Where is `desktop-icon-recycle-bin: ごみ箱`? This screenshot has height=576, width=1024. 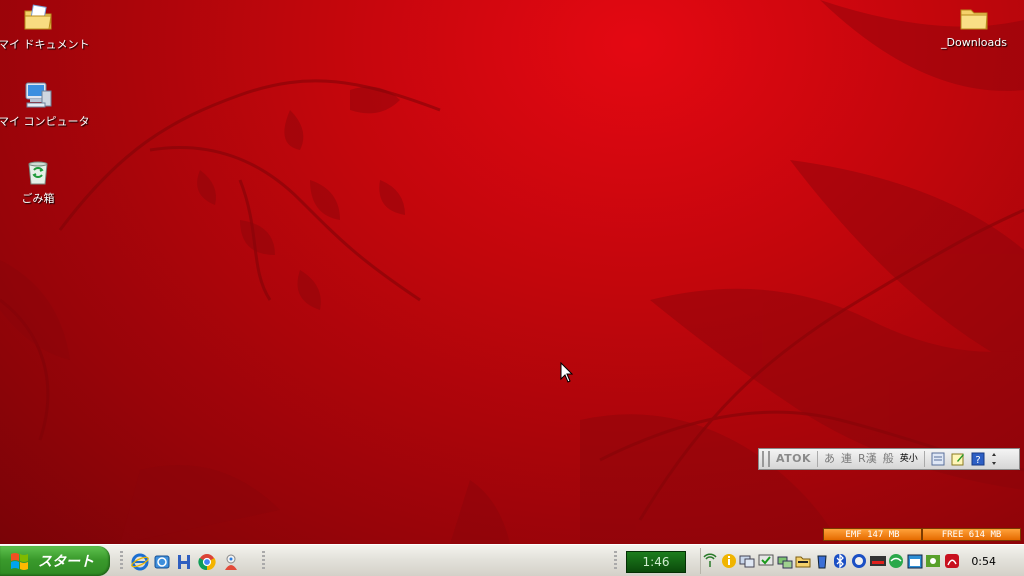
desktop-icon-recycle-bin: ごみ箱 is located at coordinates (39, 181).